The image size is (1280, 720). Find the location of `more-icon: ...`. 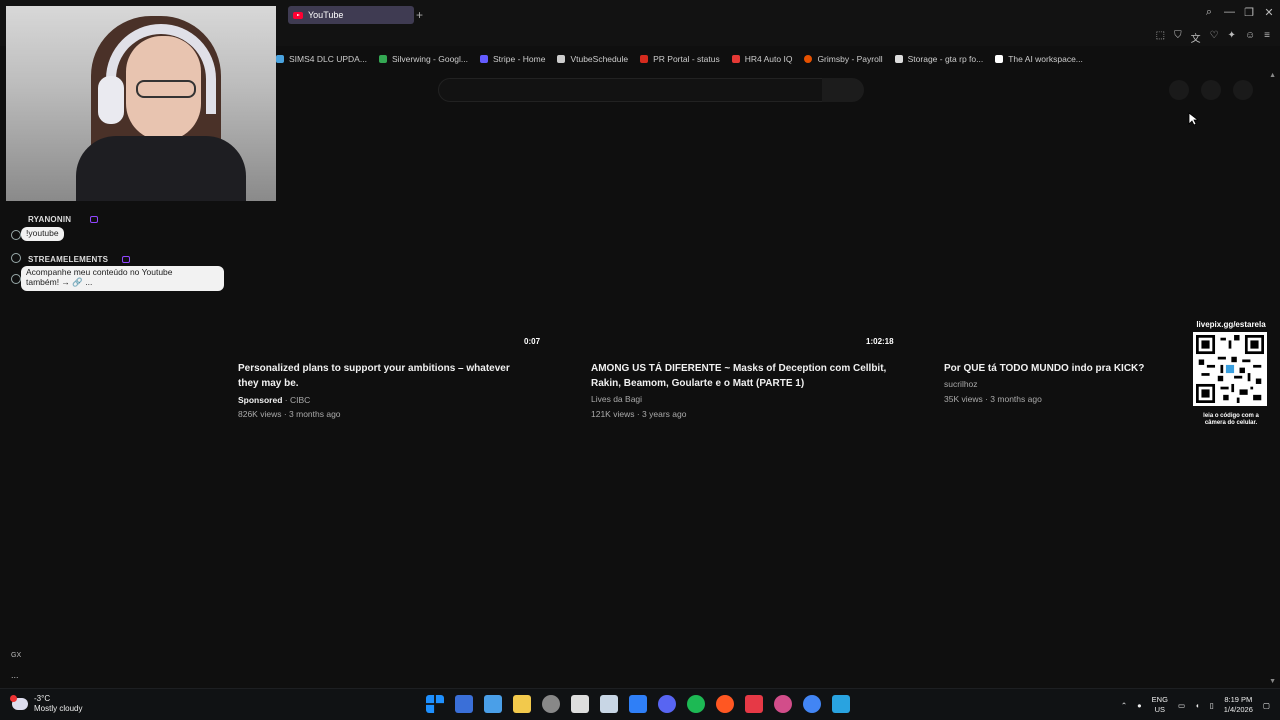

more-icon: ... is located at coordinates (15, 675).